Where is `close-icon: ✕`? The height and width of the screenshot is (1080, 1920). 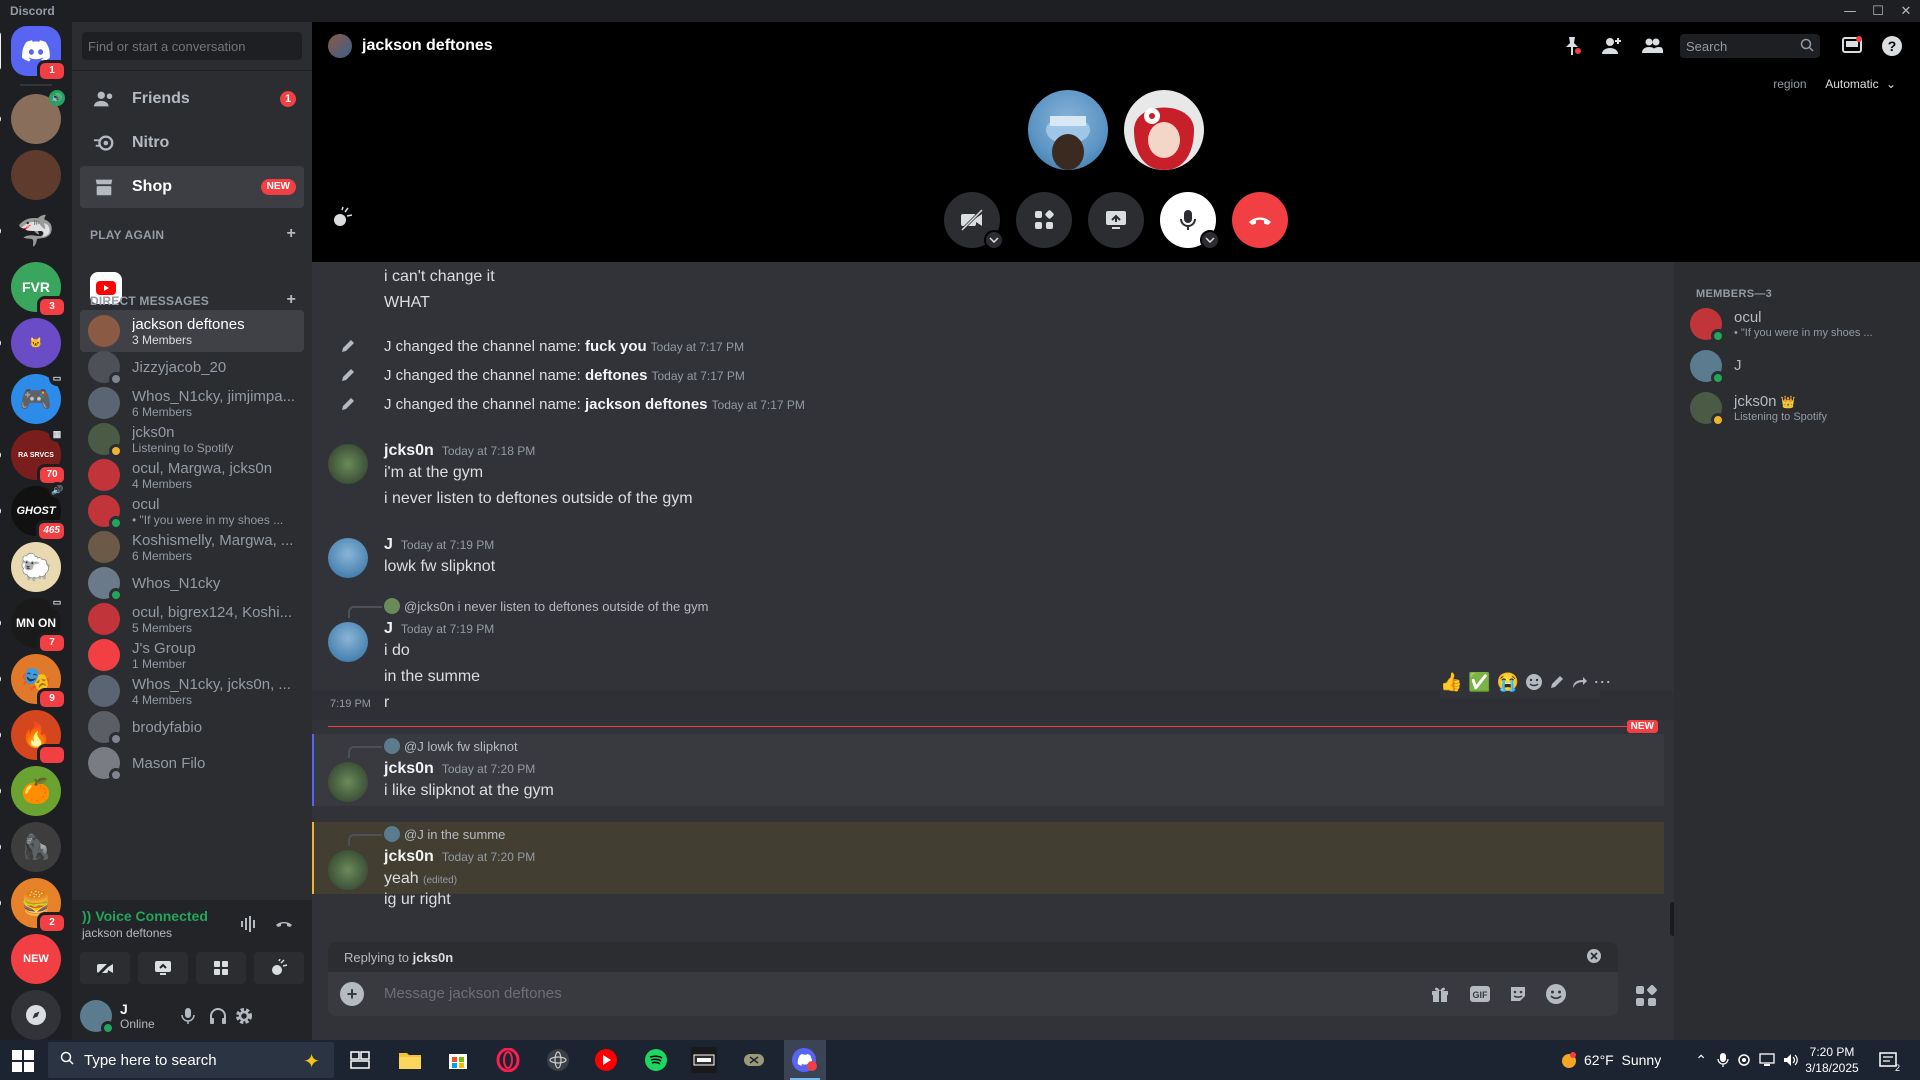 close-icon: ✕ is located at coordinates (1906, 11).